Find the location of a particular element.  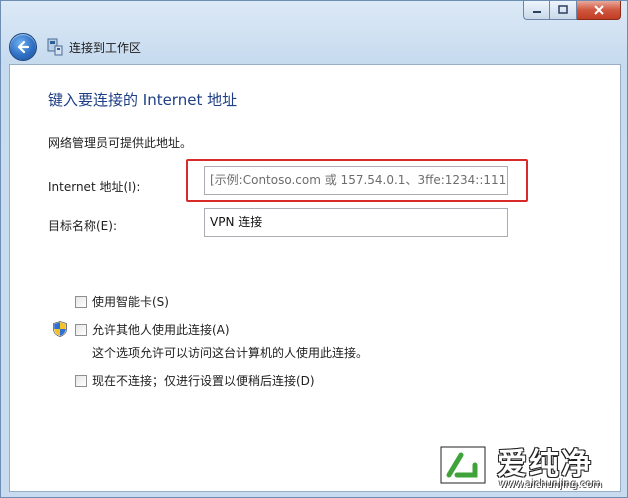

watermark-url: www.aichunjing.com is located at coordinates (550, 484).